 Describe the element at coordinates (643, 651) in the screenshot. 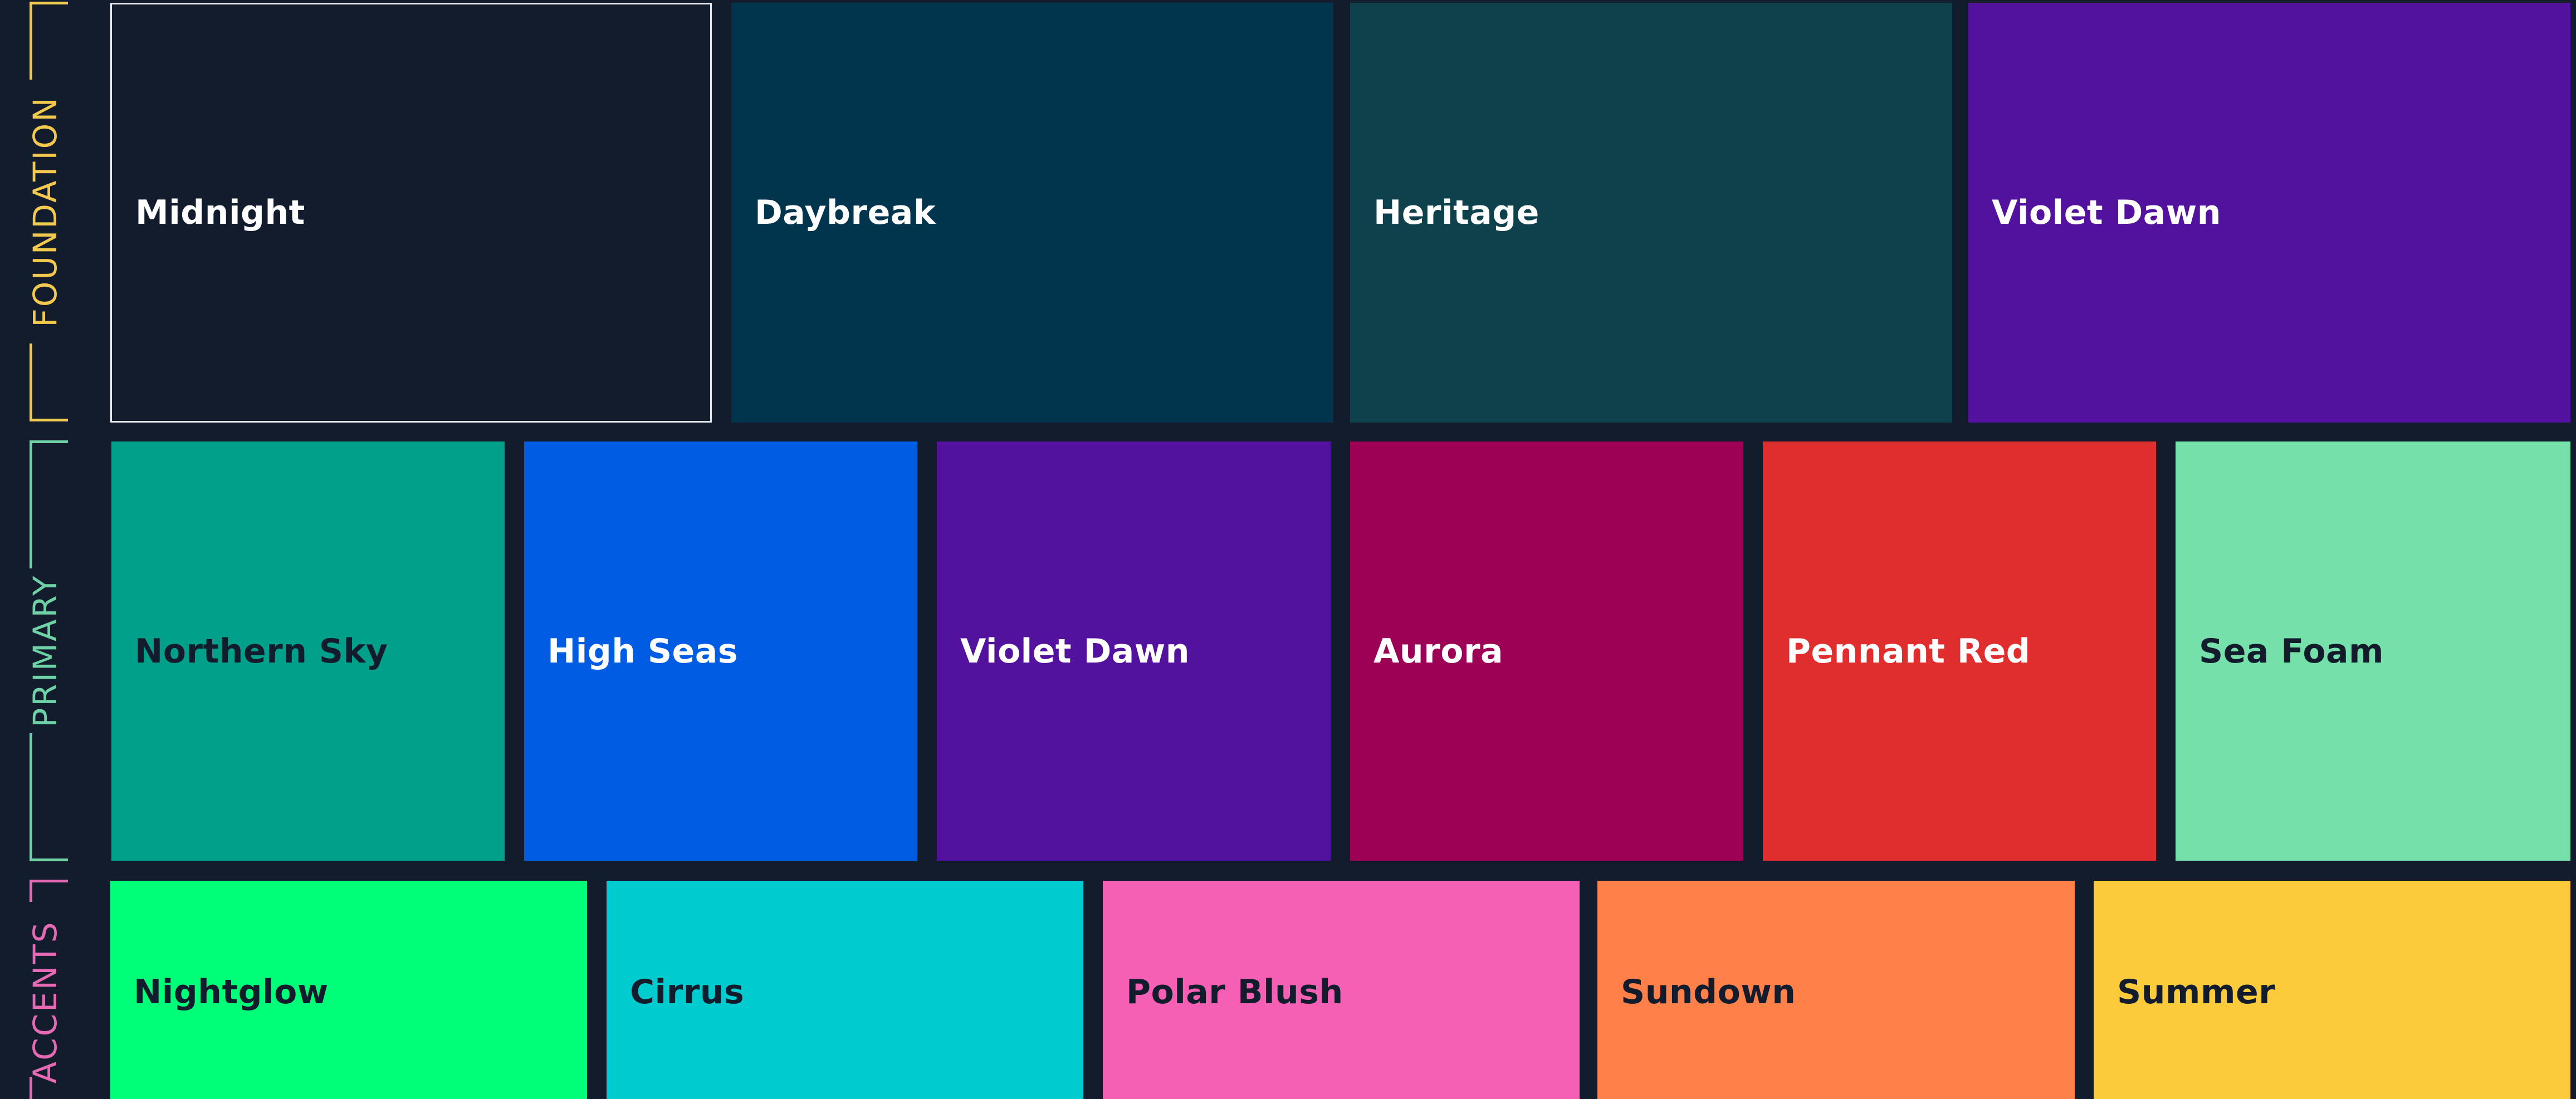

I see `swatch-name: High Seas` at that location.